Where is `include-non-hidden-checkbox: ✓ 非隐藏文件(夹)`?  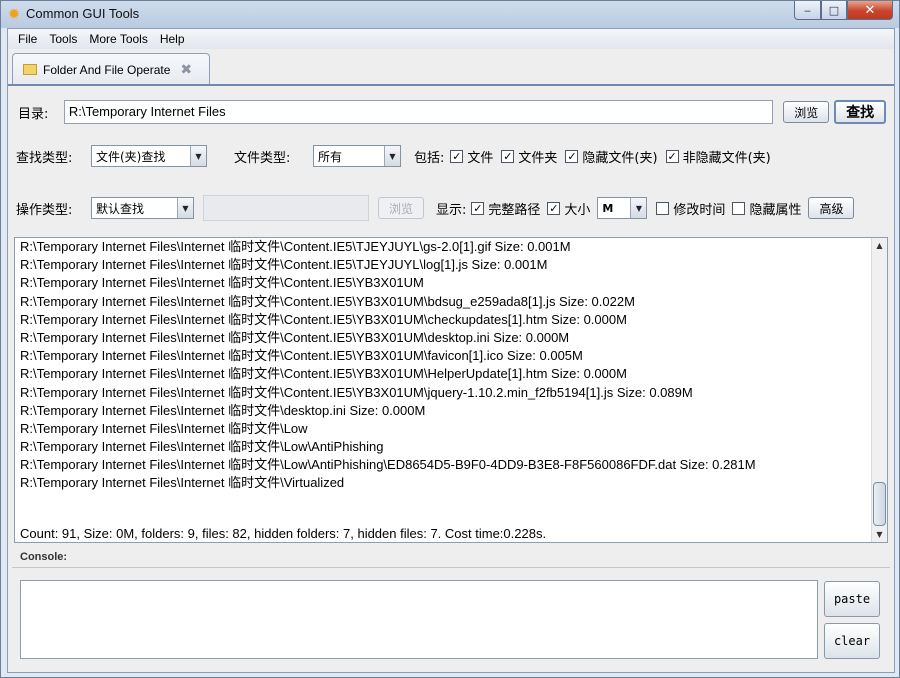 include-non-hidden-checkbox: ✓ 非隐藏文件(夹) is located at coordinates (718, 156).